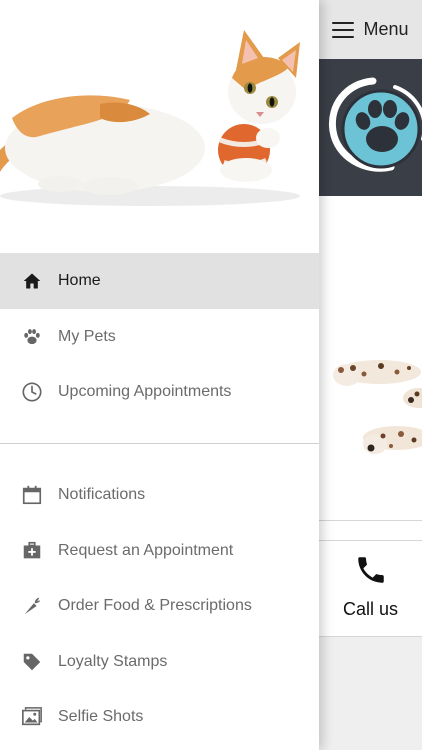 The width and height of the screenshot is (422, 750). I want to click on call-us-button: Call us, so click(370, 588).